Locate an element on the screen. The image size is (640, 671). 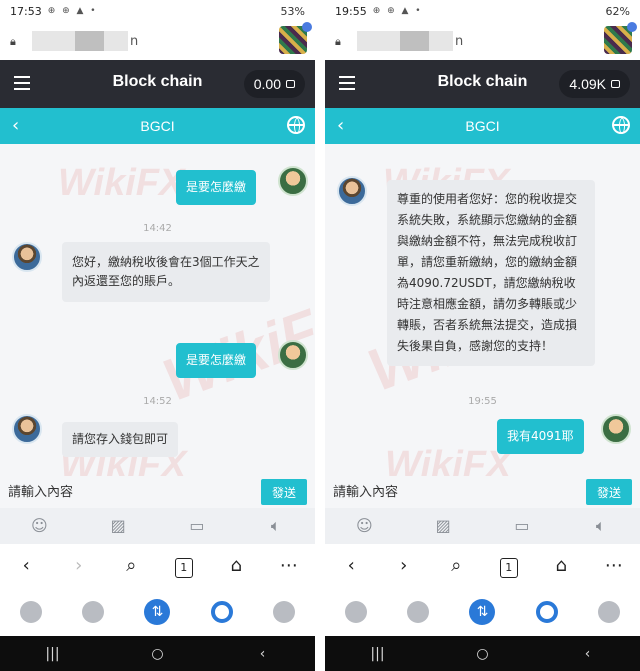
battery-level: 53% is located at coordinates (292, 11).